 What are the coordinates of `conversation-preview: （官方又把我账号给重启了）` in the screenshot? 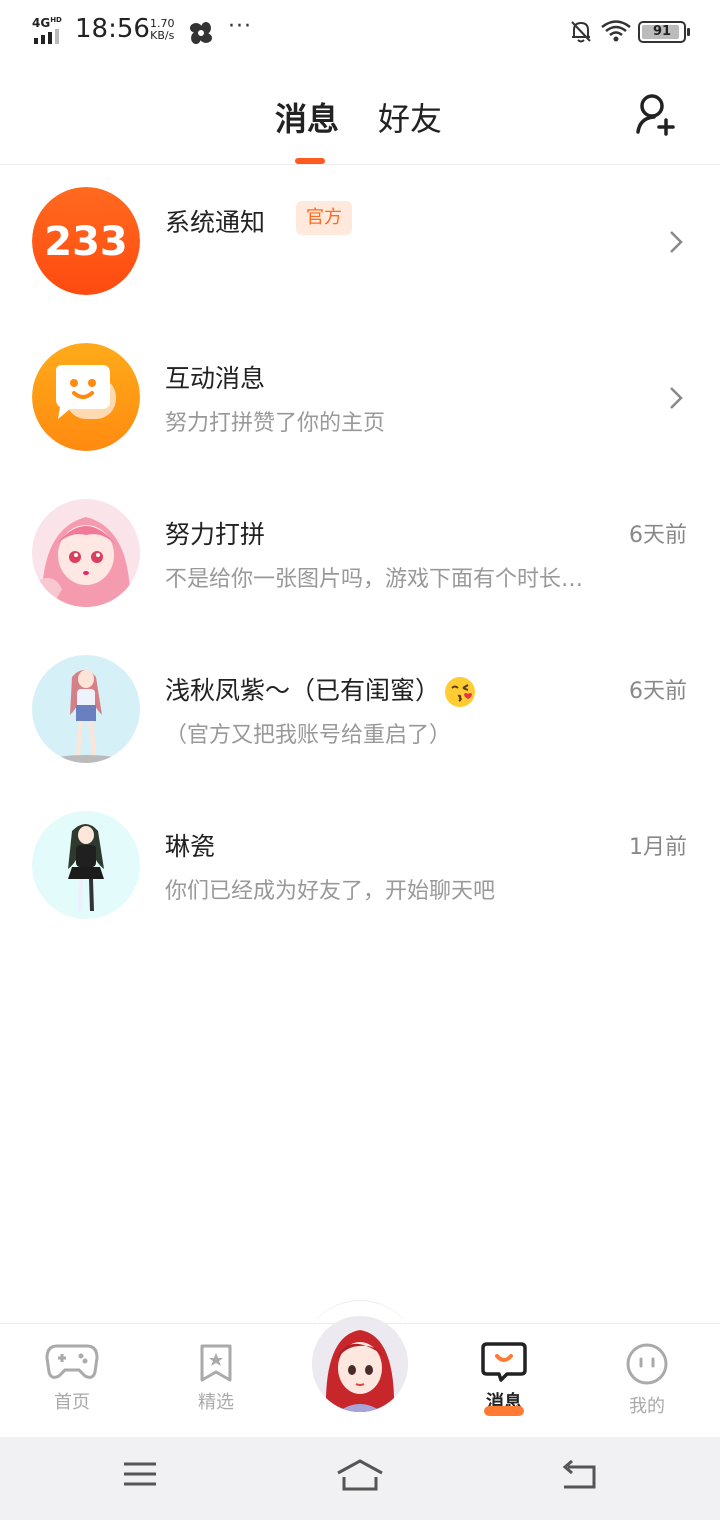 It's located at (308, 735).